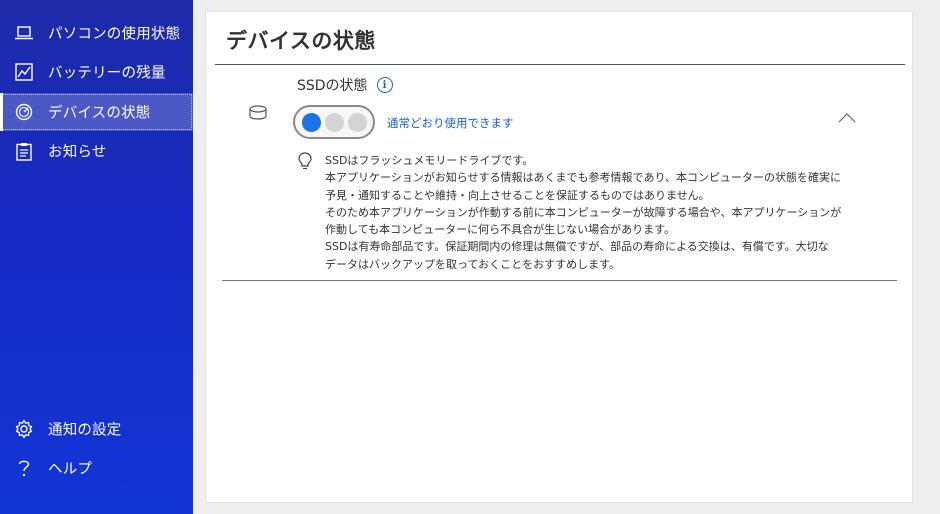 Image resolution: width=940 pixels, height=514 pixels. What do you see at coordinates (24, 112) in the screenshot?
I see `gauge-icon` at bounding box center [24, 112].